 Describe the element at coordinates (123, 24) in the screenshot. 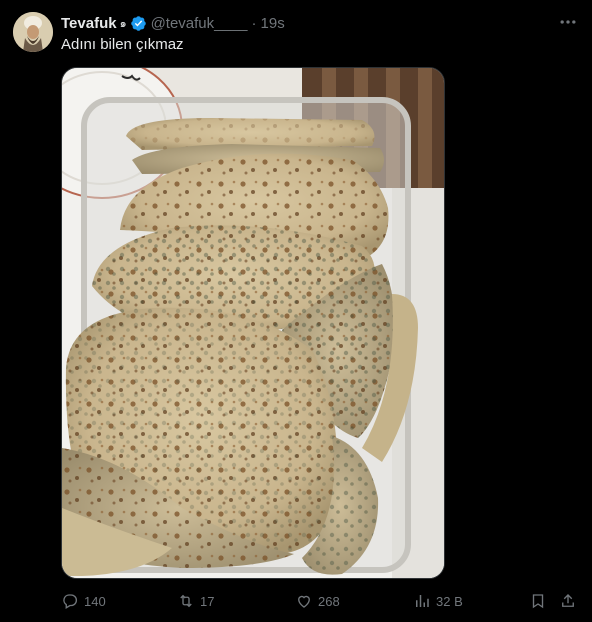

I see `author-name-mark: ๑` at that location.